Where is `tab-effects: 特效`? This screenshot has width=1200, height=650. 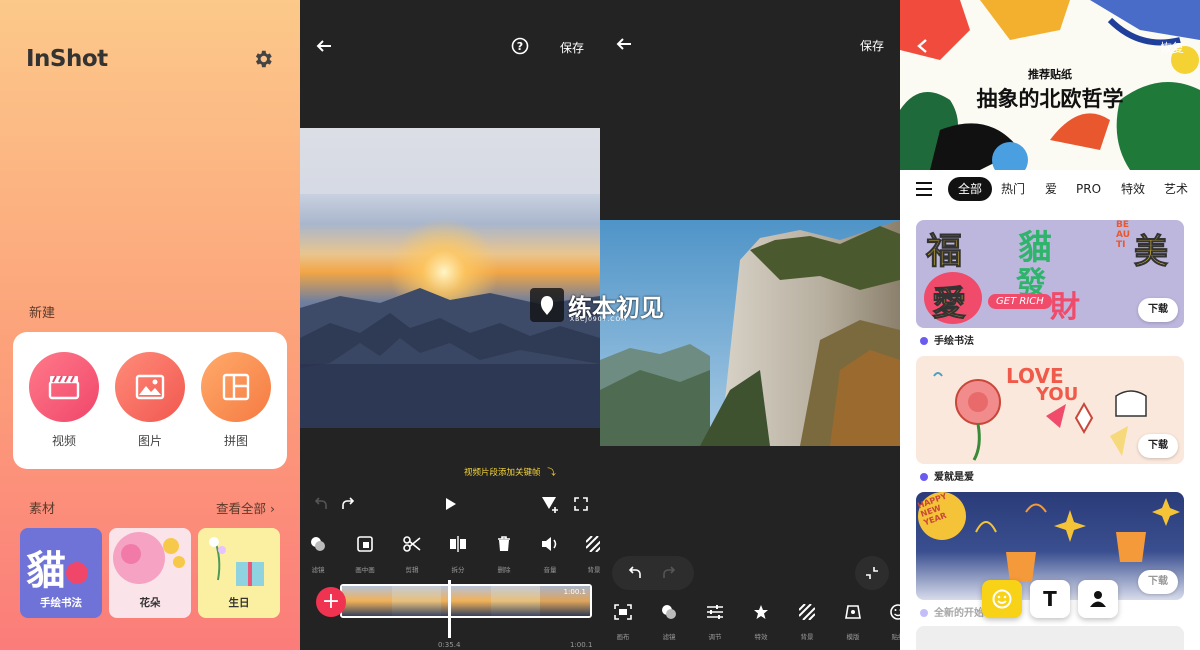 tab-effects: 特效 is located at coordinates (1133, 189).